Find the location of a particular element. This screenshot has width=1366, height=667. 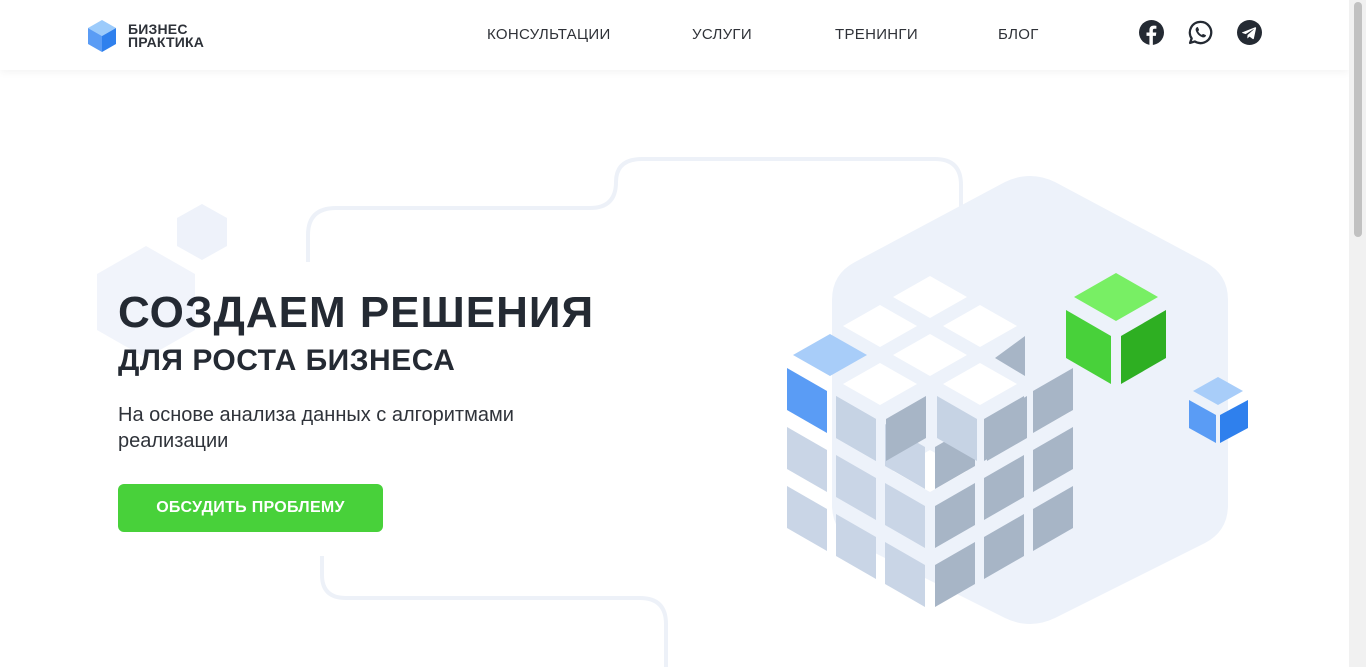

connector-line-bottom is located at coordinates (494, 611).